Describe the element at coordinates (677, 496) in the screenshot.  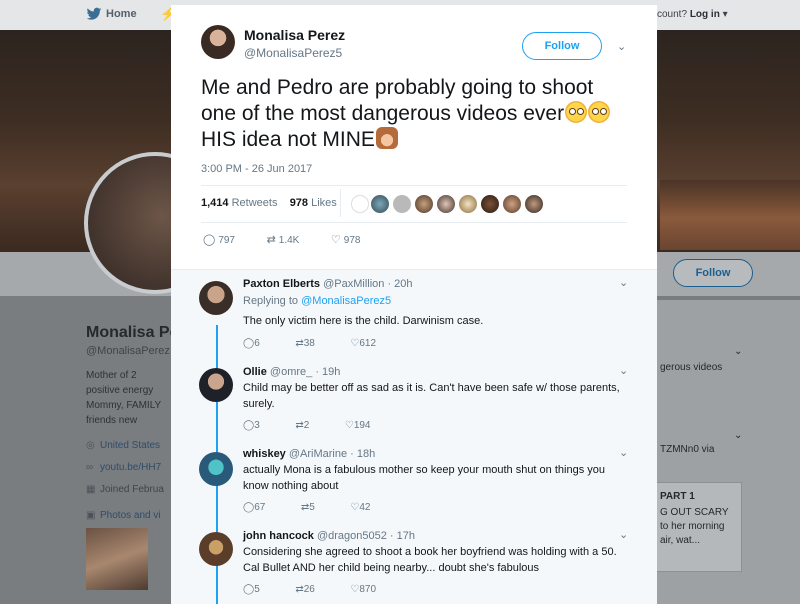
I see `card-title: PART 1` at that location.